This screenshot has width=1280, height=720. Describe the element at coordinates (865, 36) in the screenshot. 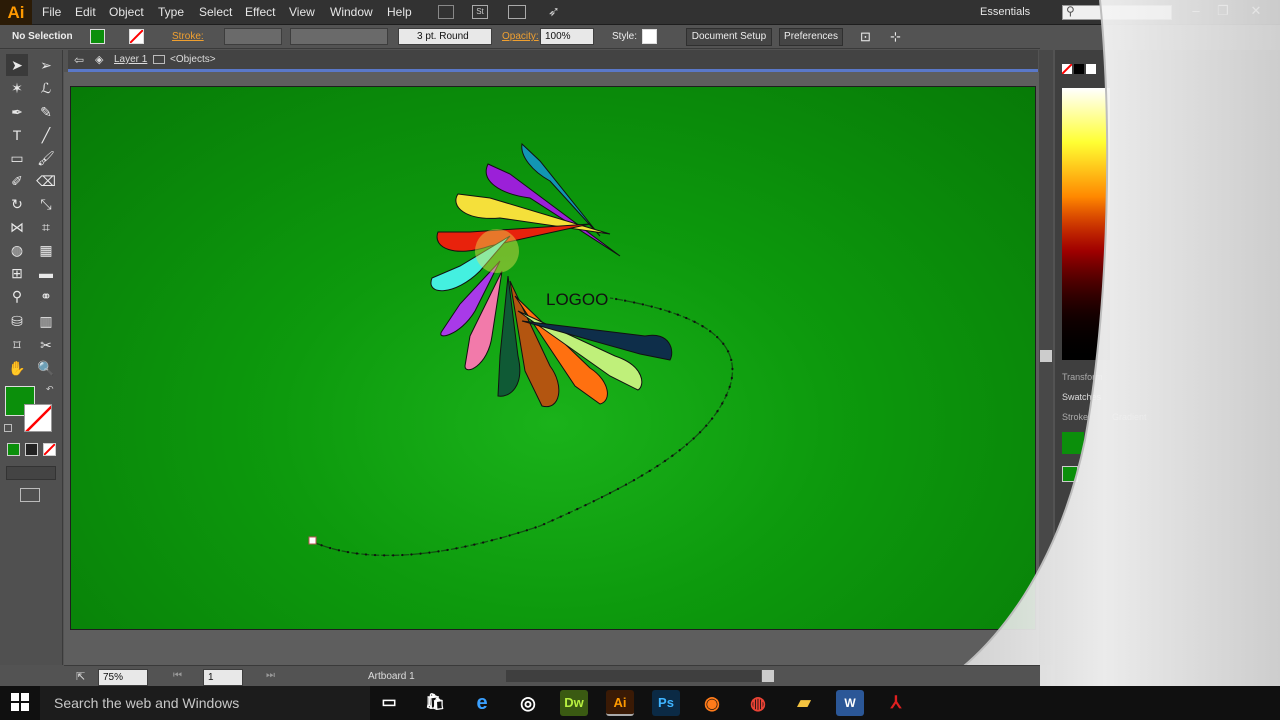

I see `align-icon: ⊡` at that location.